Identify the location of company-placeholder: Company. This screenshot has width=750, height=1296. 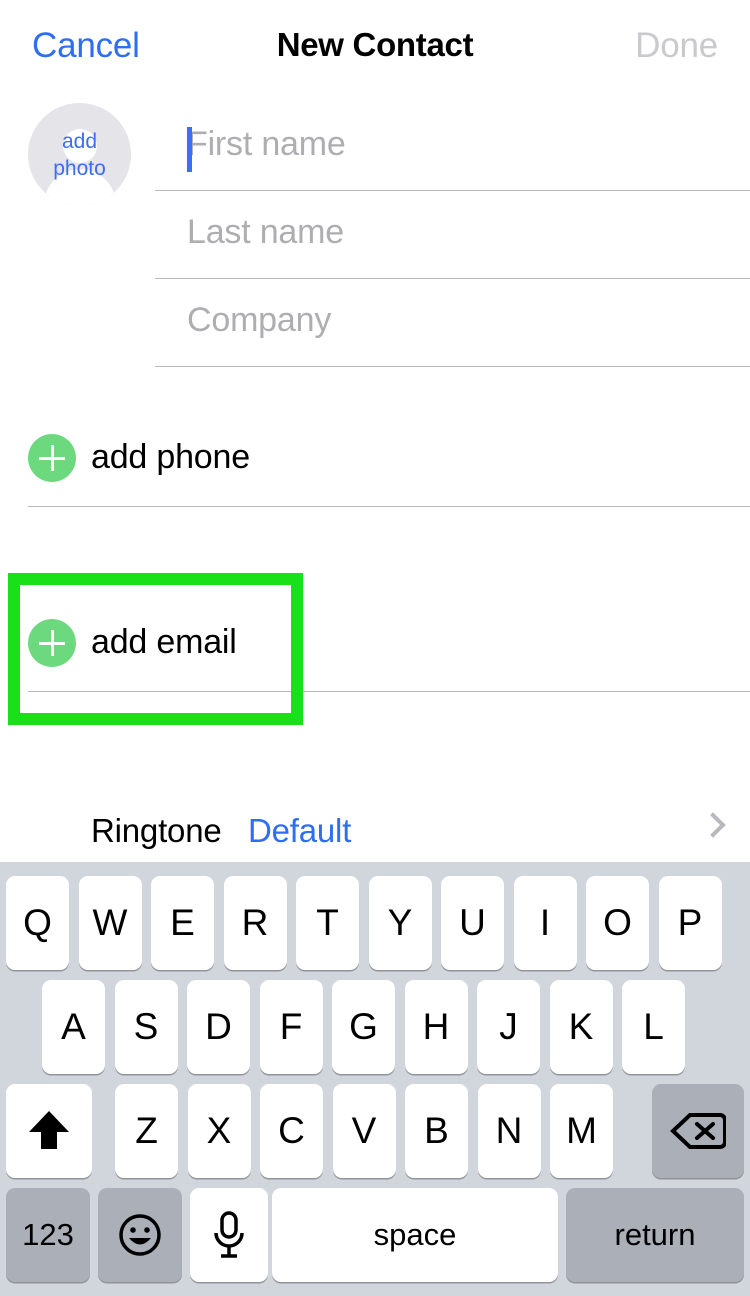
(259, 320).